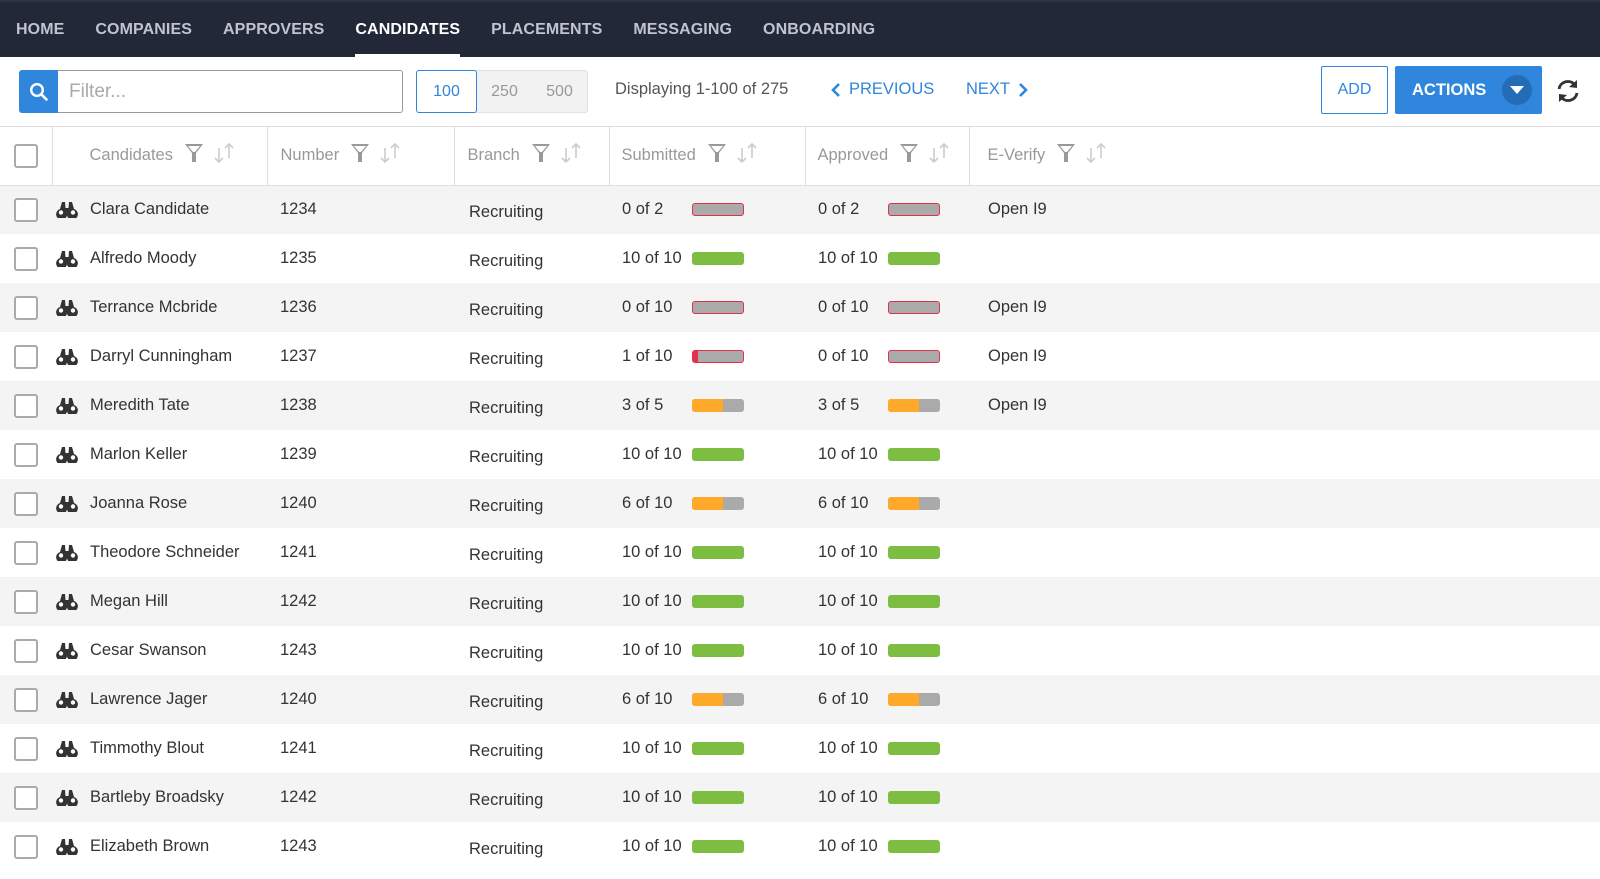 This screenshot has width=1600, height=879. What do you see at coordinates (143, 258) in the screenshot?
I see `candidate-name: Alfredo Moody` at bounding box center [143, 258].